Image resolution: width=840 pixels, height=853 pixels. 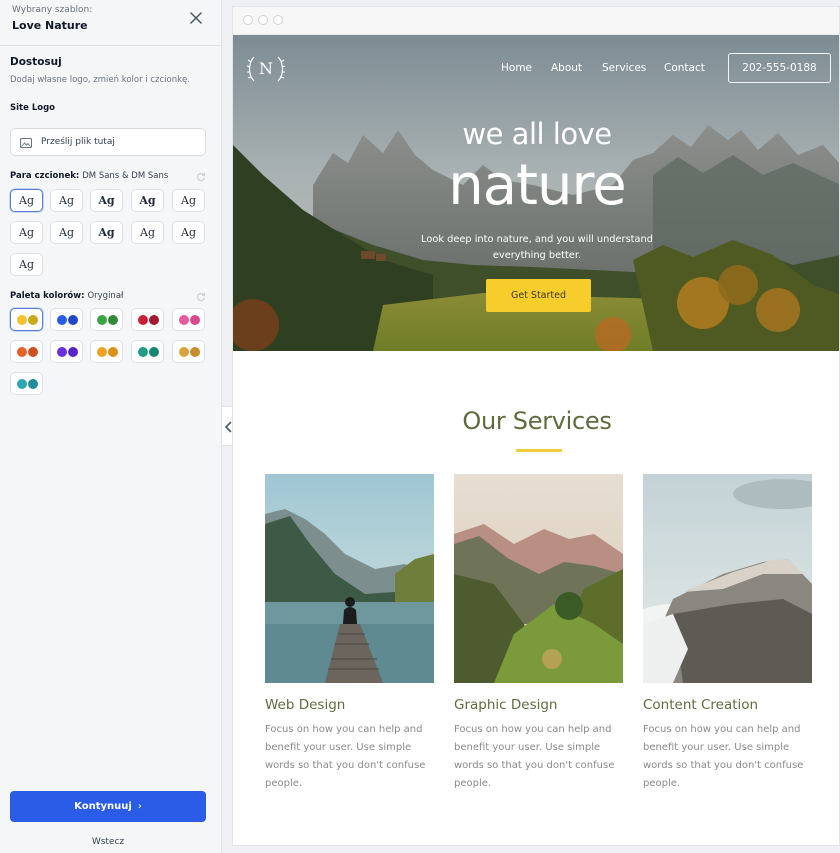 I want to click on nav-home: Home, so click(x=516, y=68).